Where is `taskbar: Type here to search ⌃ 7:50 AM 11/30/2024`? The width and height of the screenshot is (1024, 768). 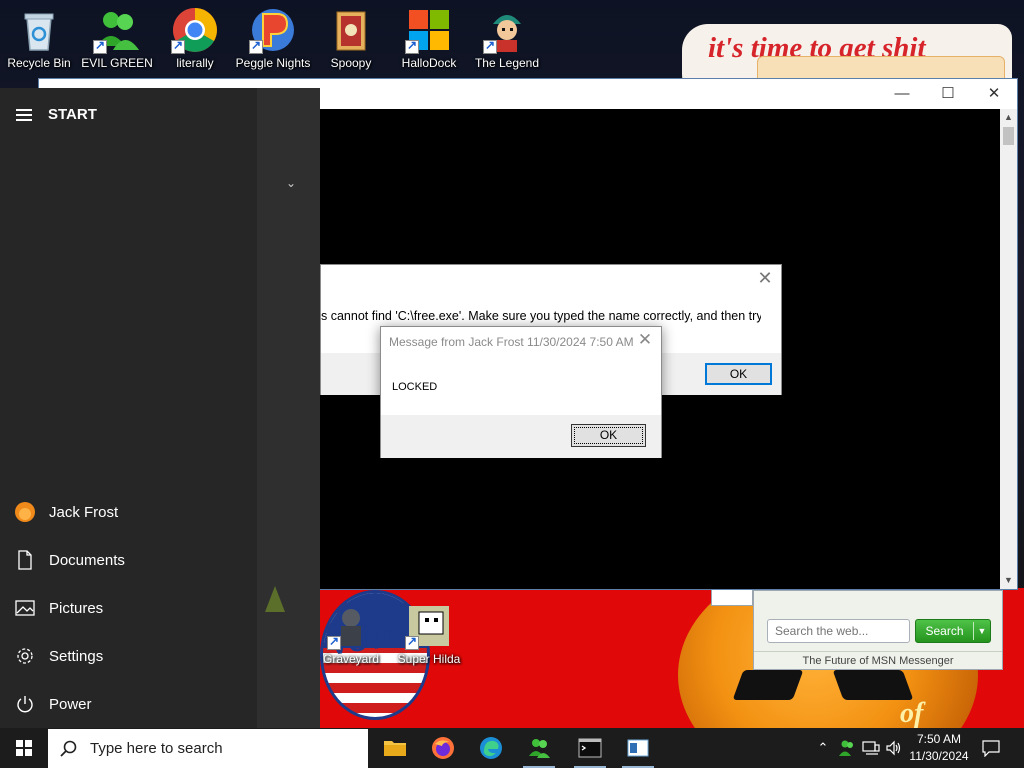 taskbar: Type here to search ⌃ 7:50 AM 11/30/2024 is located at coordinates (512, 748).